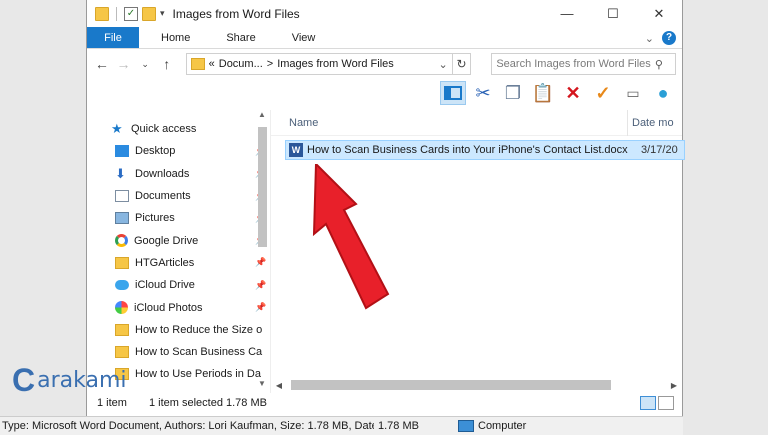 This screenshot has height=435, width=768. I want to click on copy-icon: ❐, so click(513, 92).